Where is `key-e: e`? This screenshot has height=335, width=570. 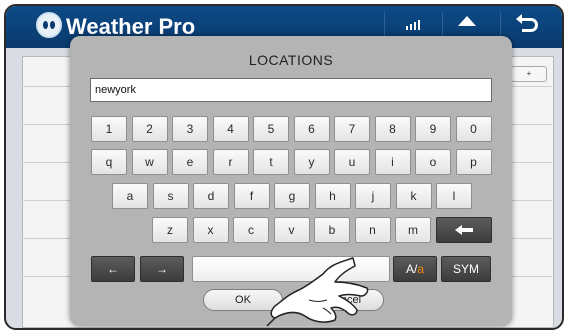
key-e: e is located at coordinates (190, 162).